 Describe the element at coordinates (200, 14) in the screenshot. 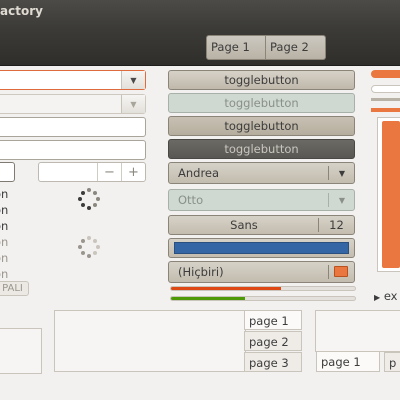

I see `title-bar` at that location.